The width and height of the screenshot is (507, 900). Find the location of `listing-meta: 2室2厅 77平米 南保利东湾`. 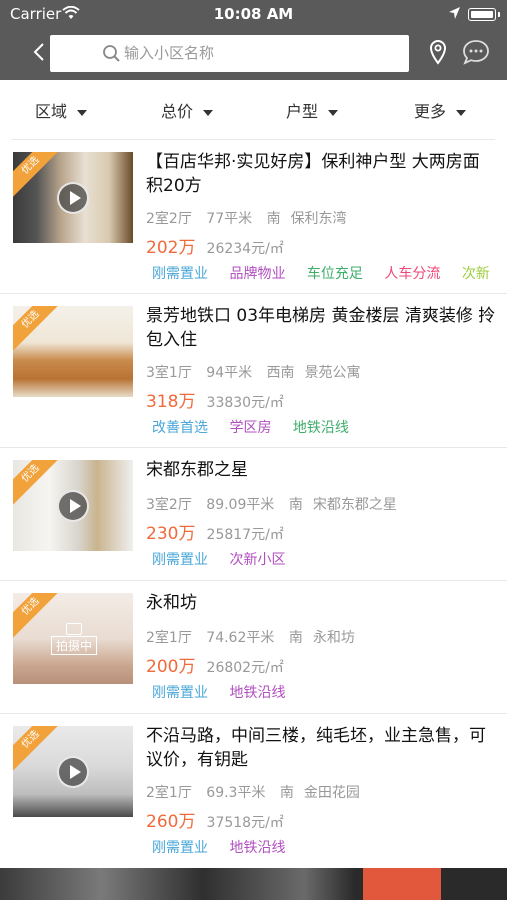

listing-meta: 2室2厅 77平米 南保利东湾 is located at coordinates (251, 218).